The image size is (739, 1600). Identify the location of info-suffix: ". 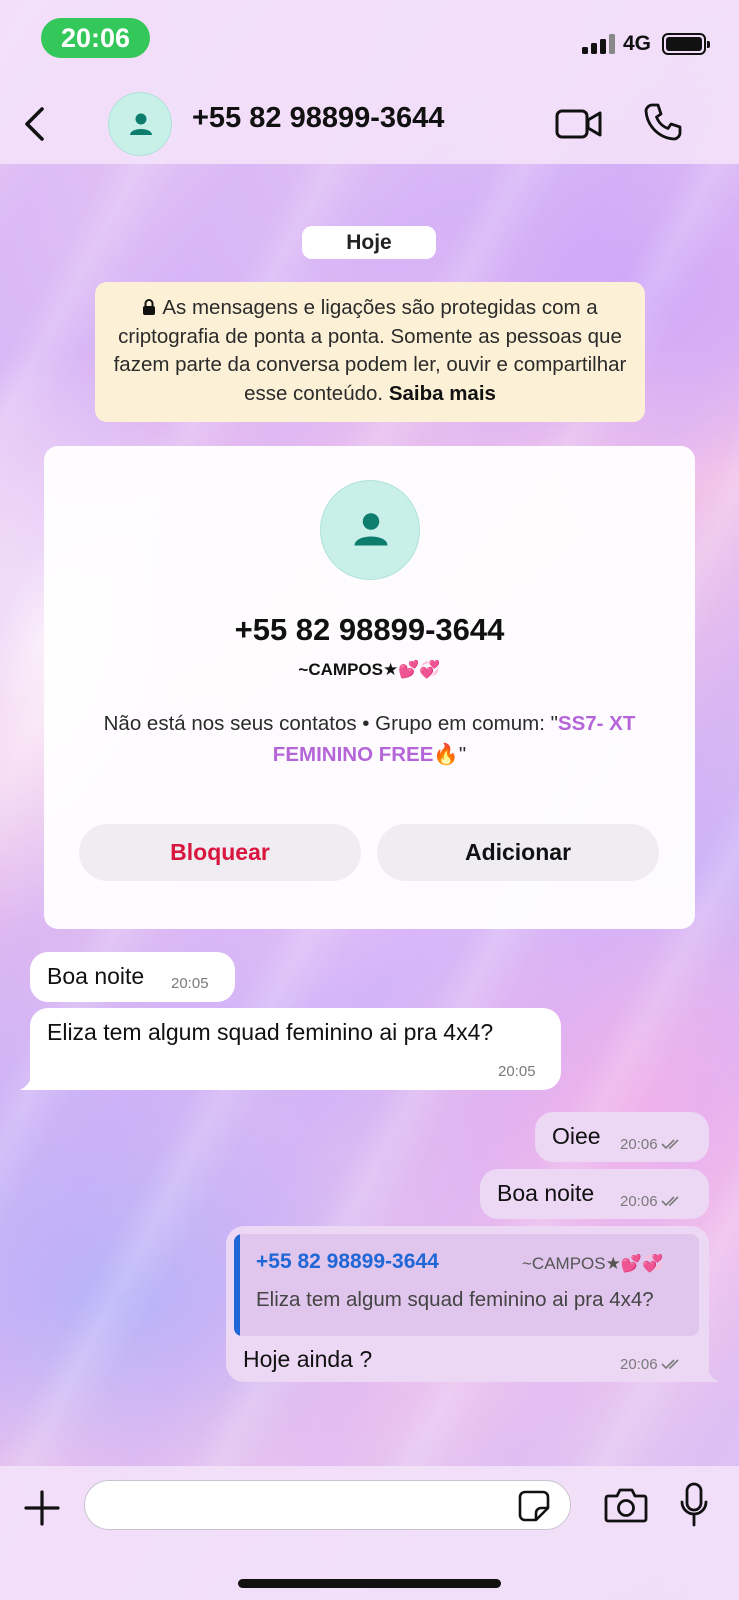
(462, 754).